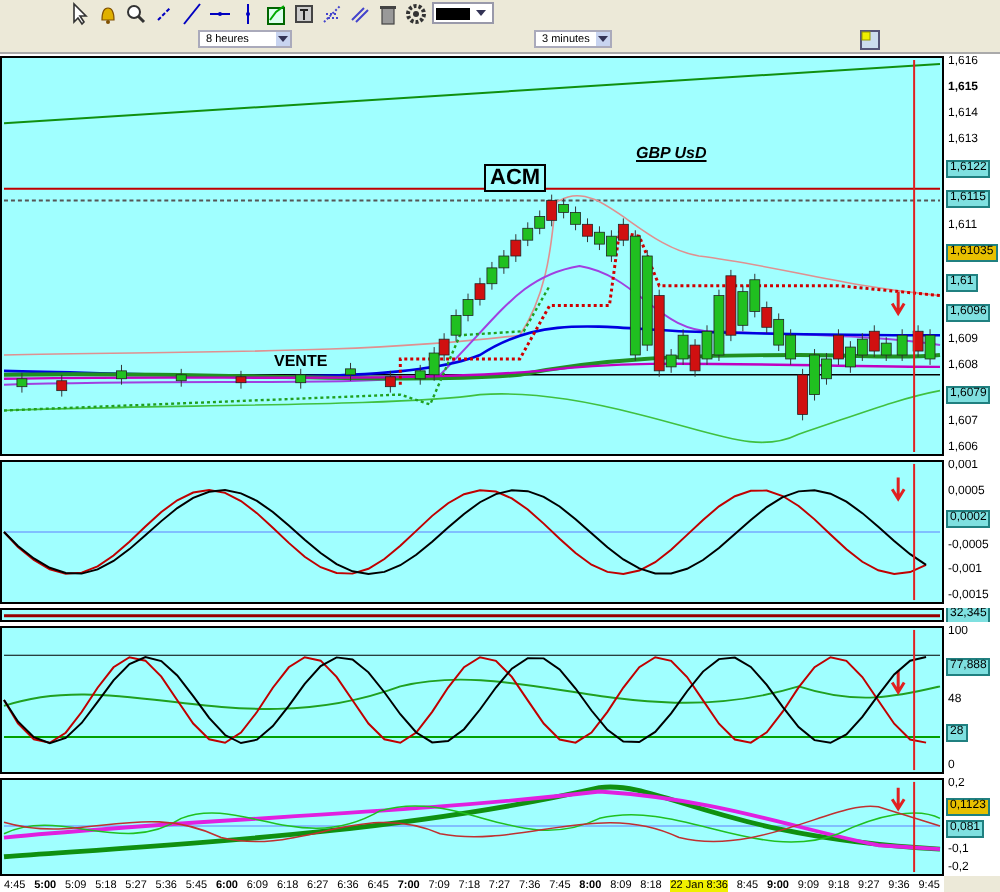  Describe the element at coordinates (80, 13) in the screenshot. I see `pointer-icon` at that location.